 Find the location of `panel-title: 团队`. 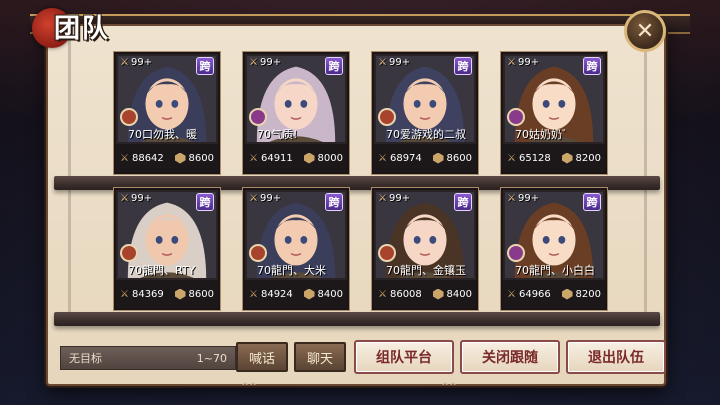

panel-title: 团队 is located at coordinates (76, 26).